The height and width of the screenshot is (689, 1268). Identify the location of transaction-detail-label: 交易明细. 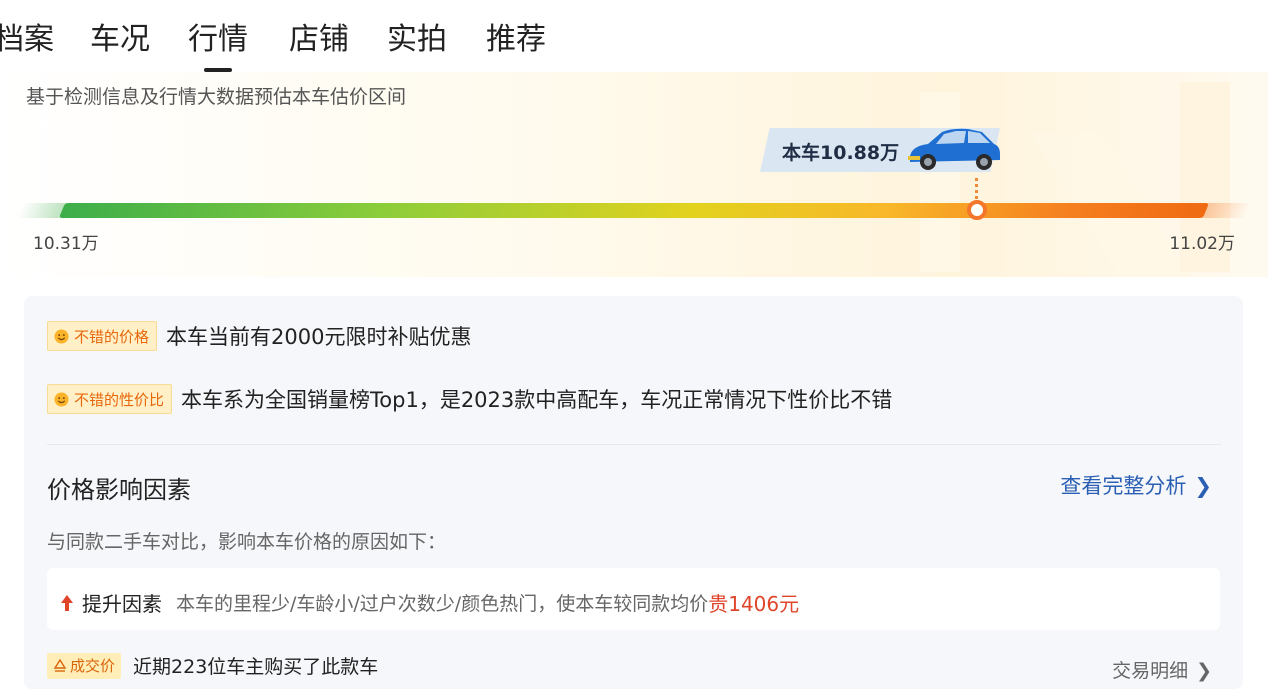
(1150, 671).